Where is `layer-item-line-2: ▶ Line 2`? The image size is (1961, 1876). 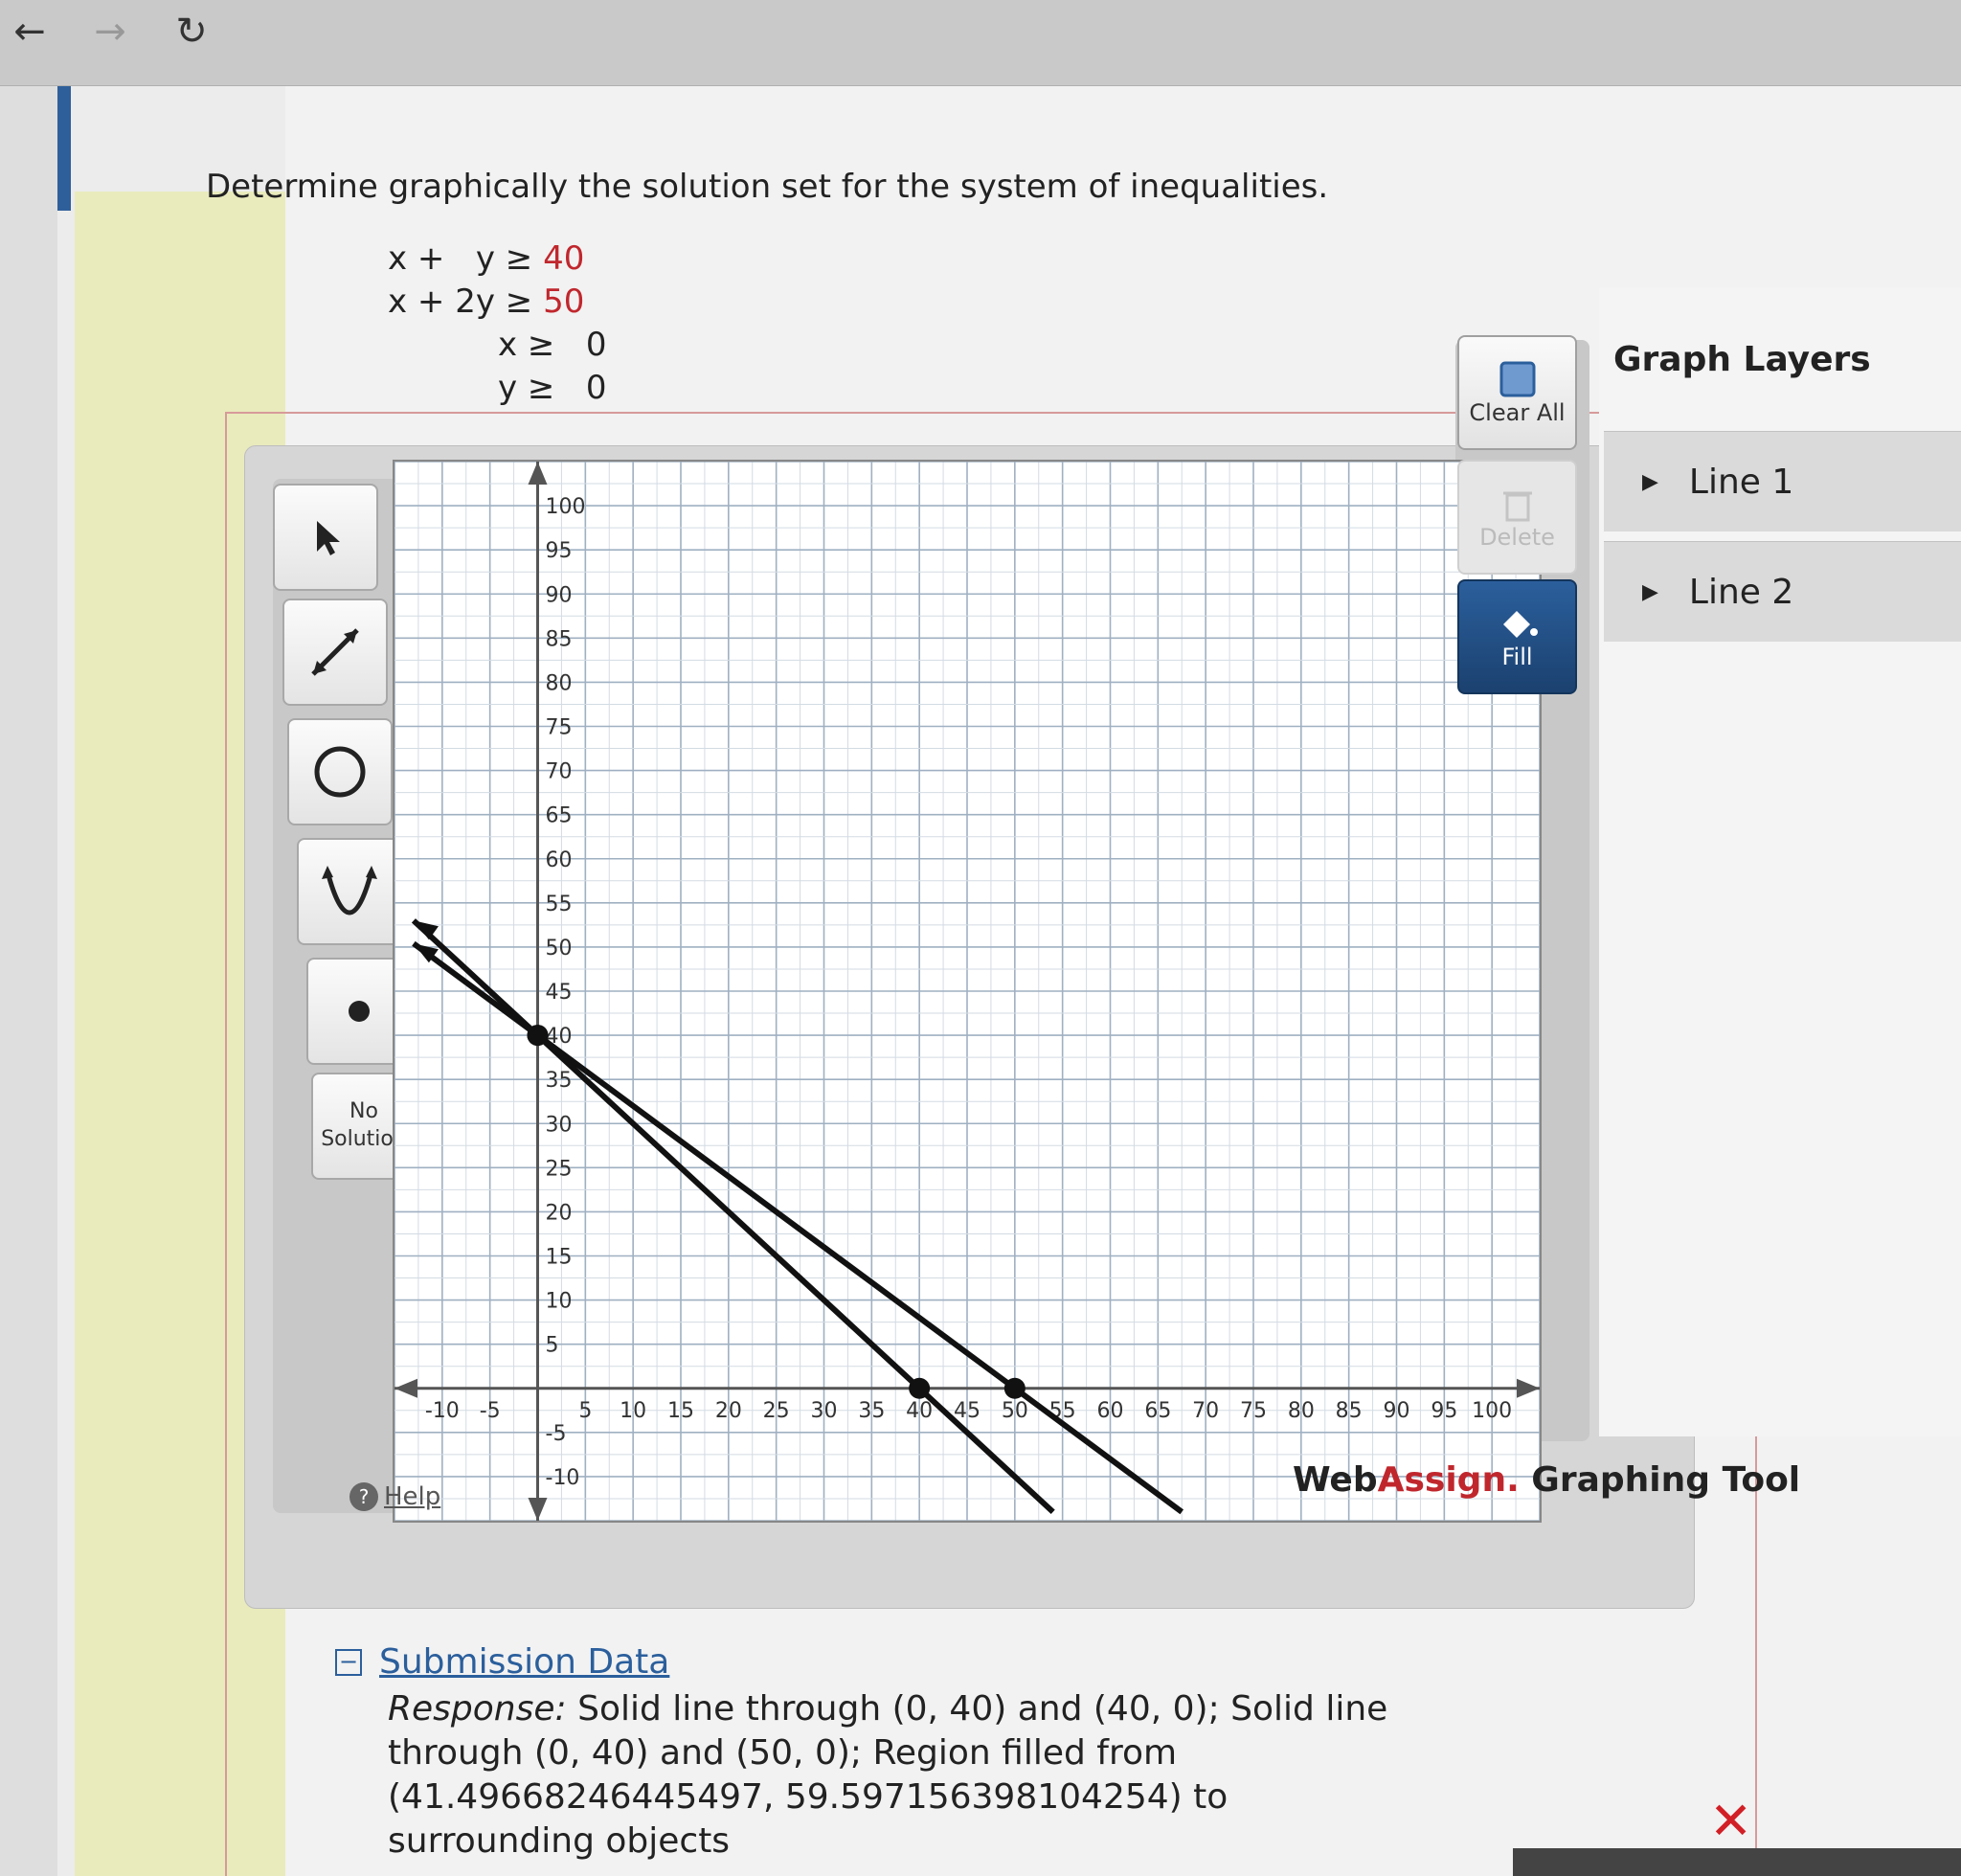 layer-item-line-2: ▶ Line 2 is located at coordinates (1782, 592).